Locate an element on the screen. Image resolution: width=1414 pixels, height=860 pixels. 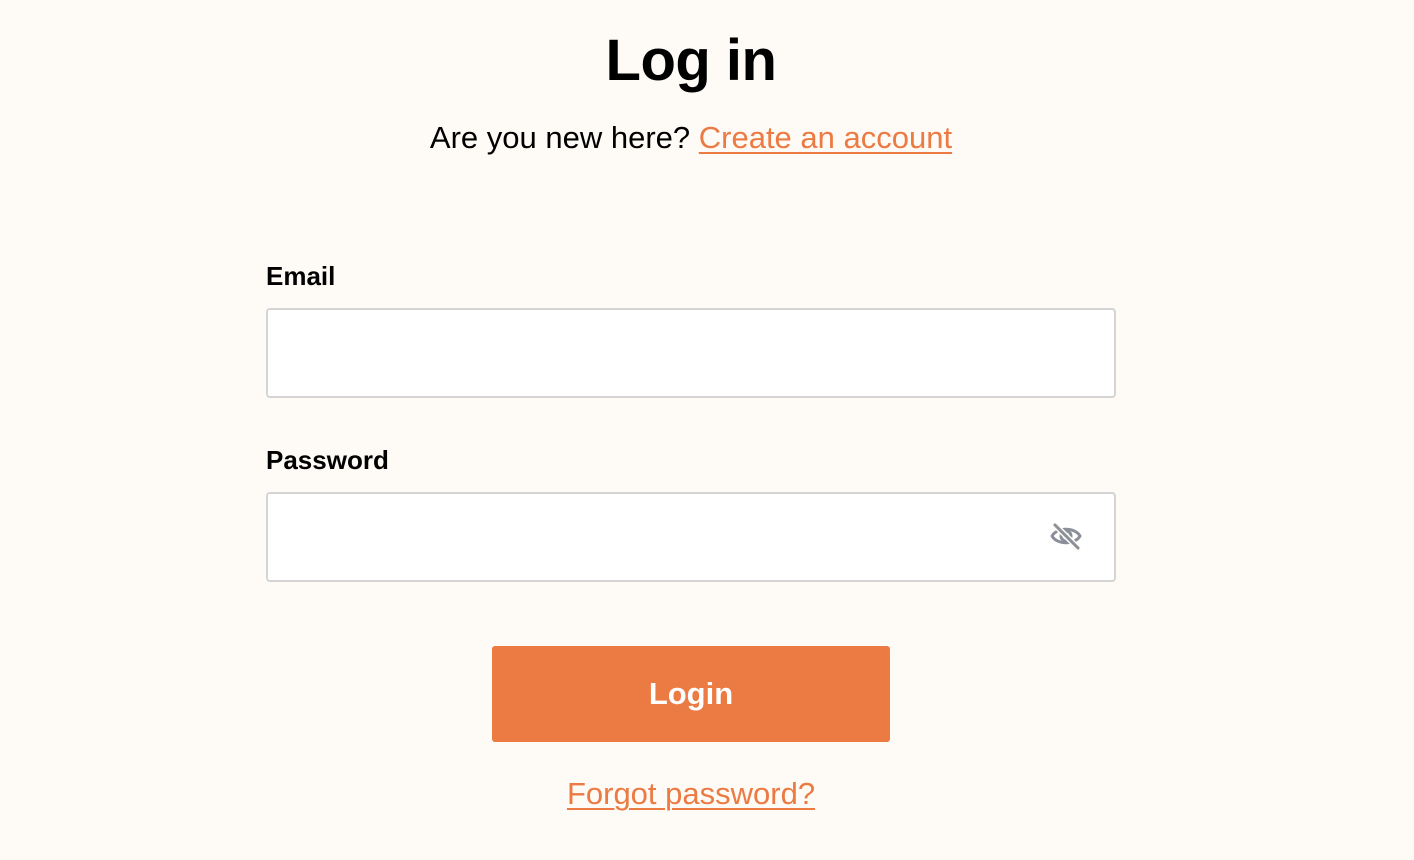
email-label: Email is located at coordinates (301, 276).